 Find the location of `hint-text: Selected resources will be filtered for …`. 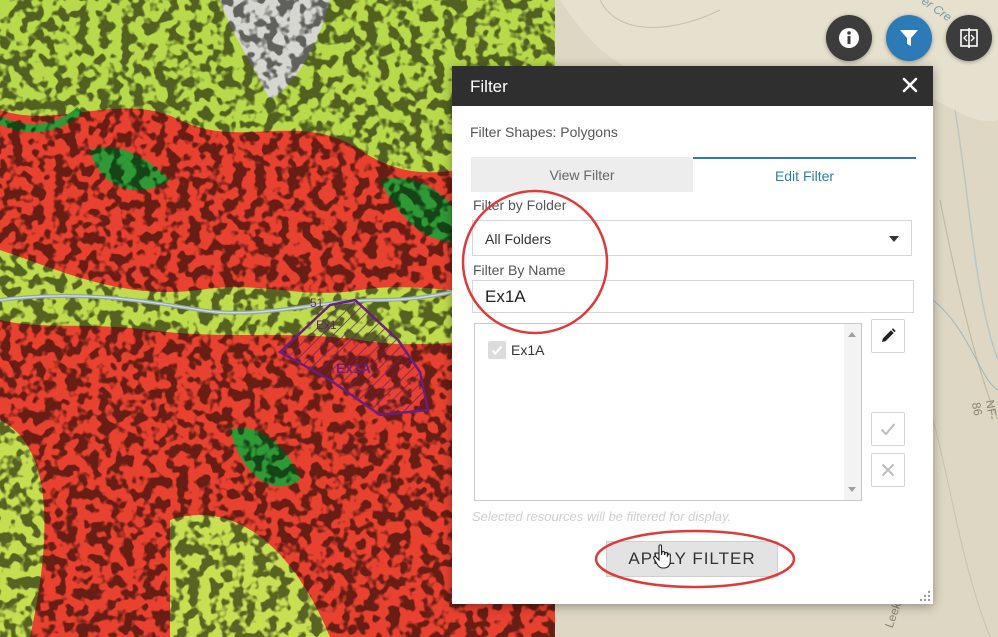

hint-text: Selected resources will be filtered for … is located at coordinates (602, 516).